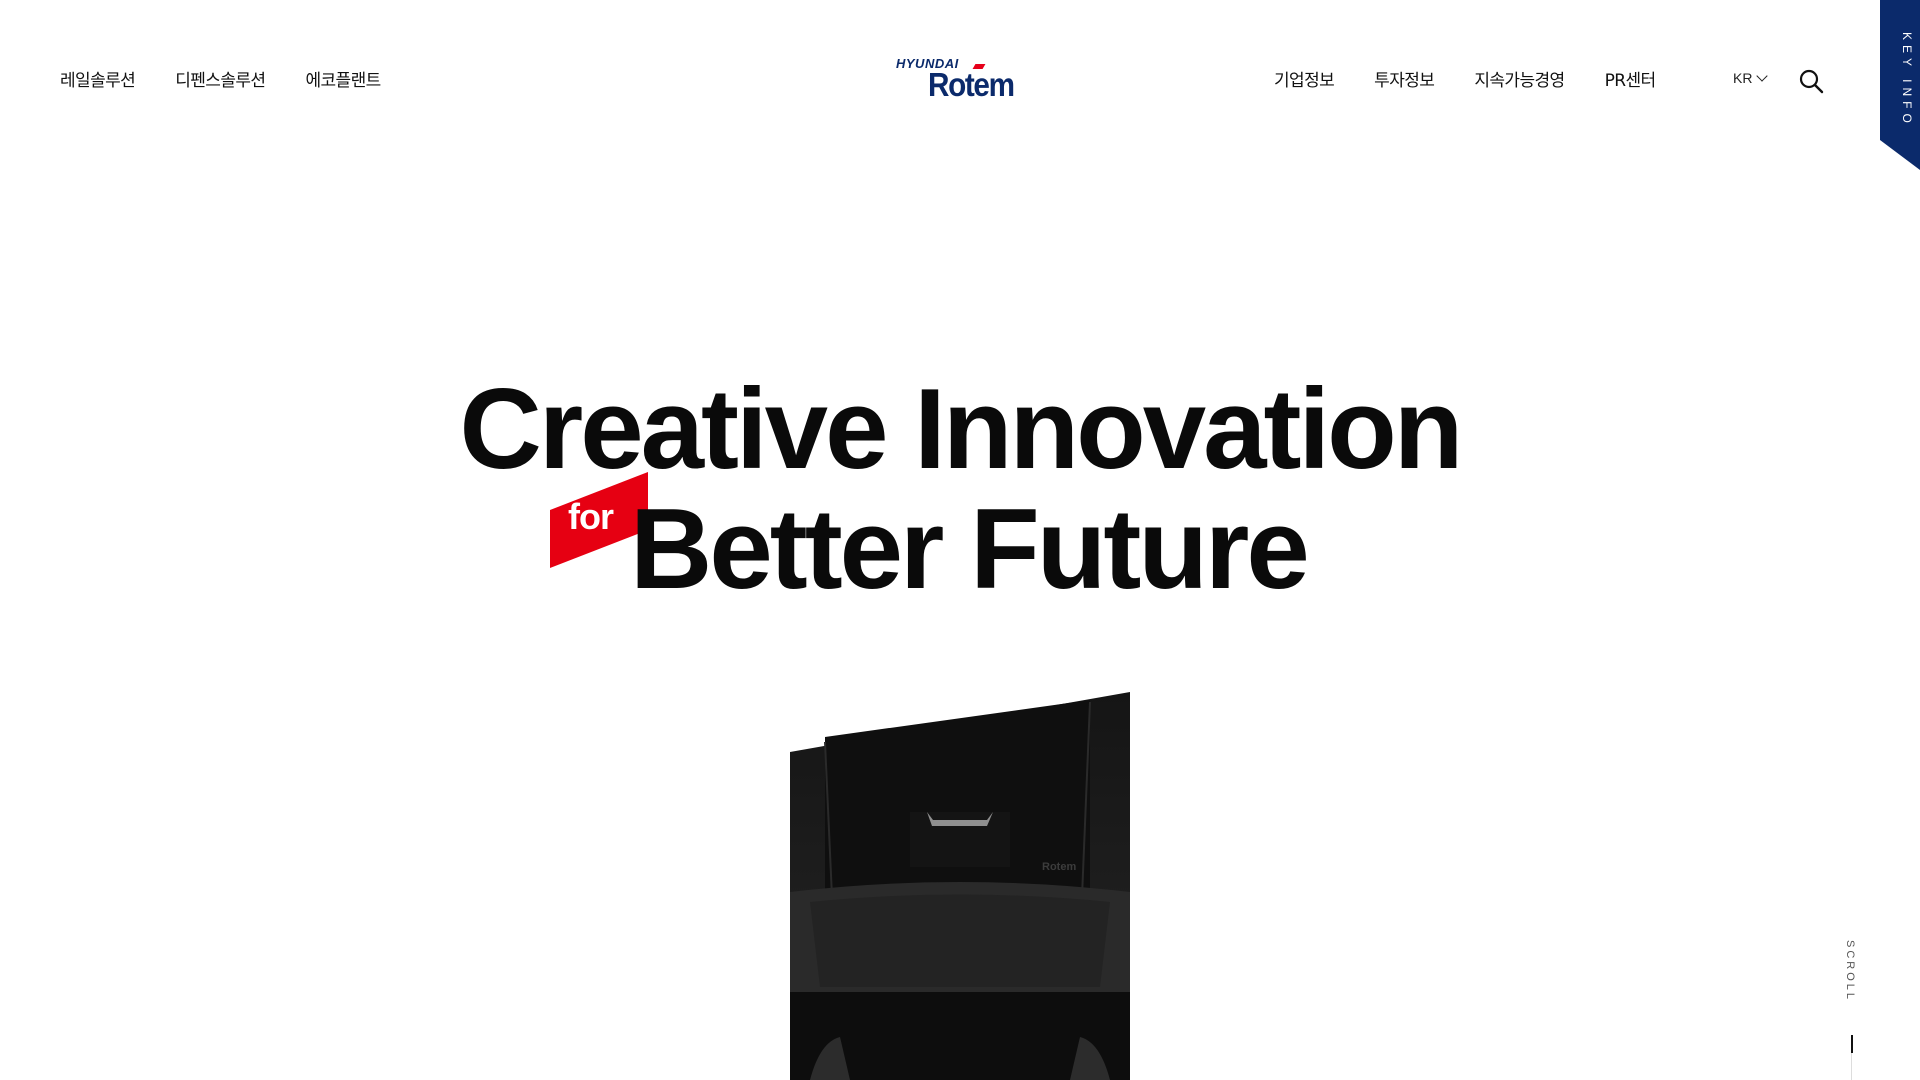  I want to click on hyundai-rotem-logo: HYUNDAI Rotem, so click(961, 81).